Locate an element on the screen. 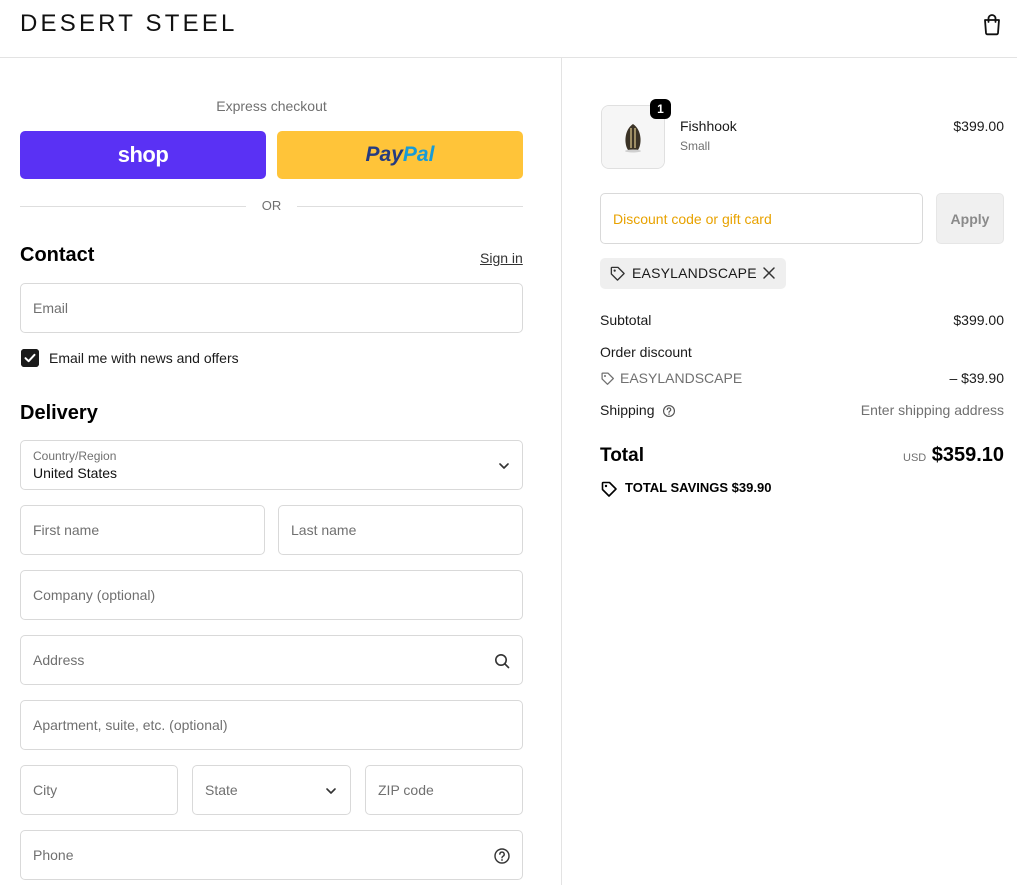 The image size is (1017, 885). product-name: Fishhook is located at coordinates (708, 126).